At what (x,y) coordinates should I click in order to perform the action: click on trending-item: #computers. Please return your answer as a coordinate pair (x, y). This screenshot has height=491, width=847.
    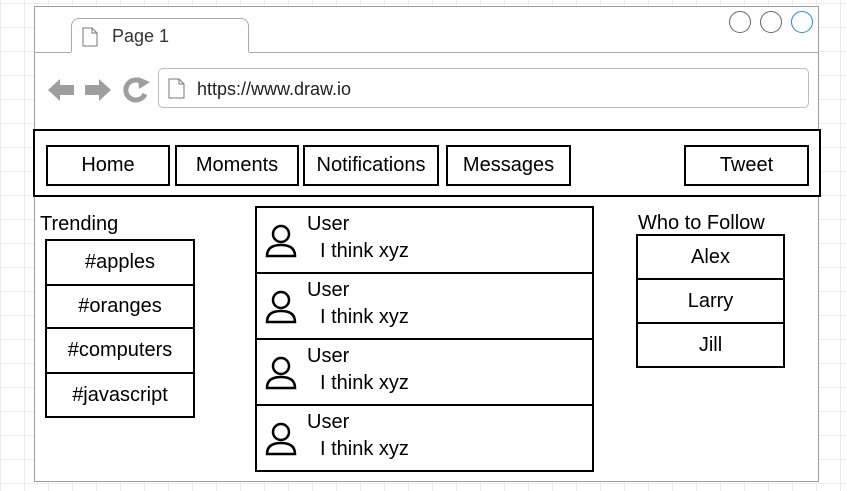
    Looking at the image, I should click on (120, 350).